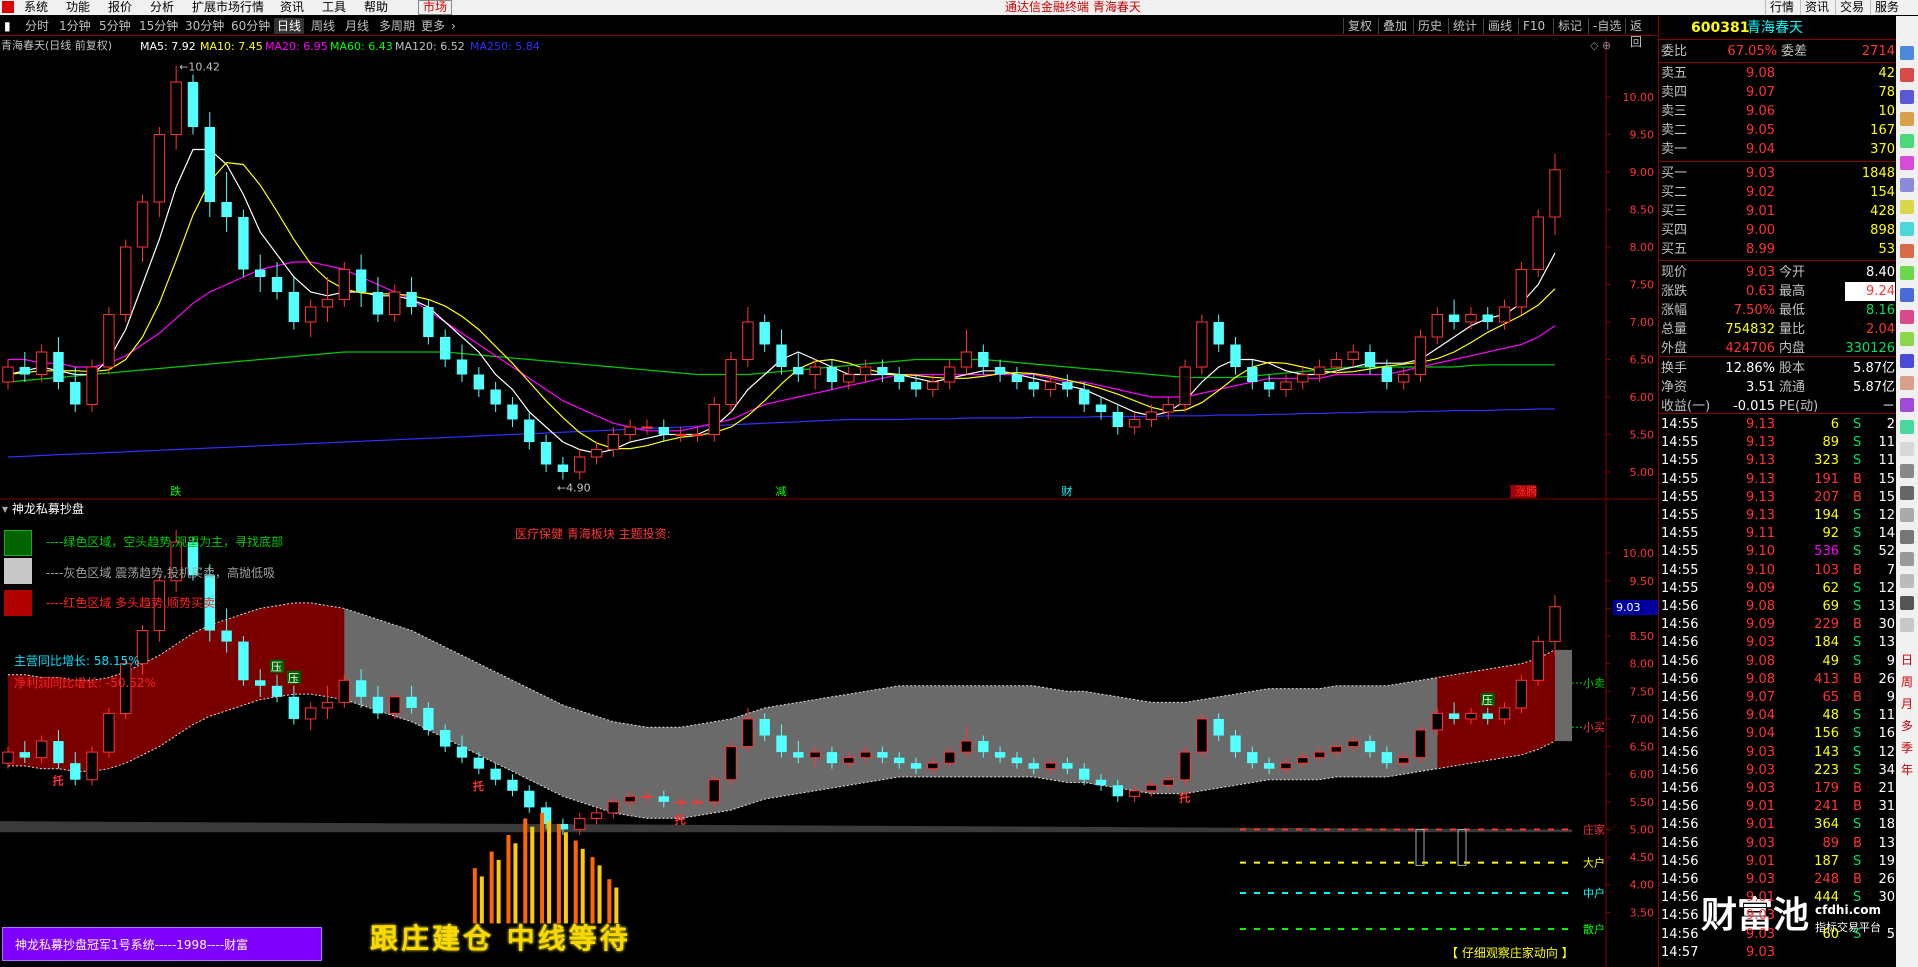 This screenshot has height=967, width=1918. I want to click on stat-label: 现价, so click(1674, 272).